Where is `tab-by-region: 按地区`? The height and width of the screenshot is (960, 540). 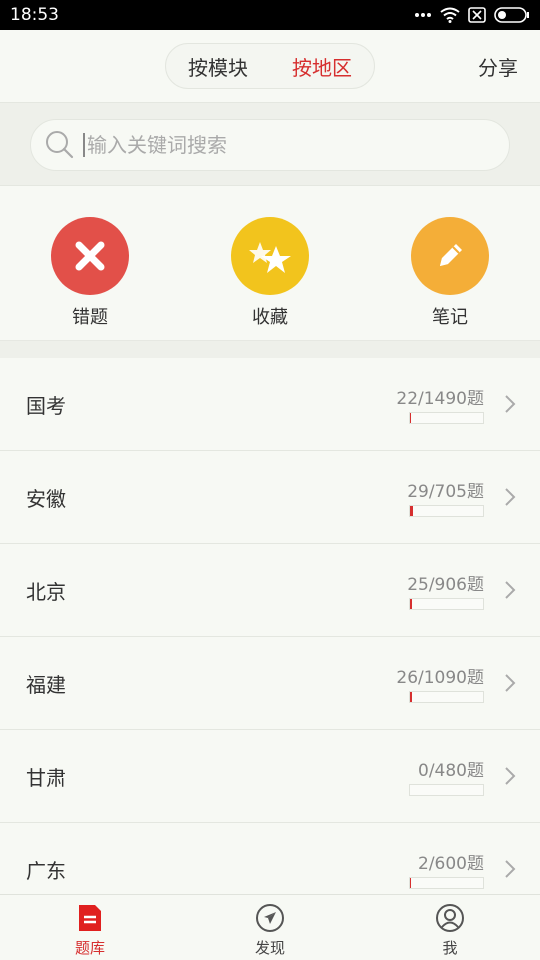
tab-by-region: 按地区 is located at coordinates (322, 66).